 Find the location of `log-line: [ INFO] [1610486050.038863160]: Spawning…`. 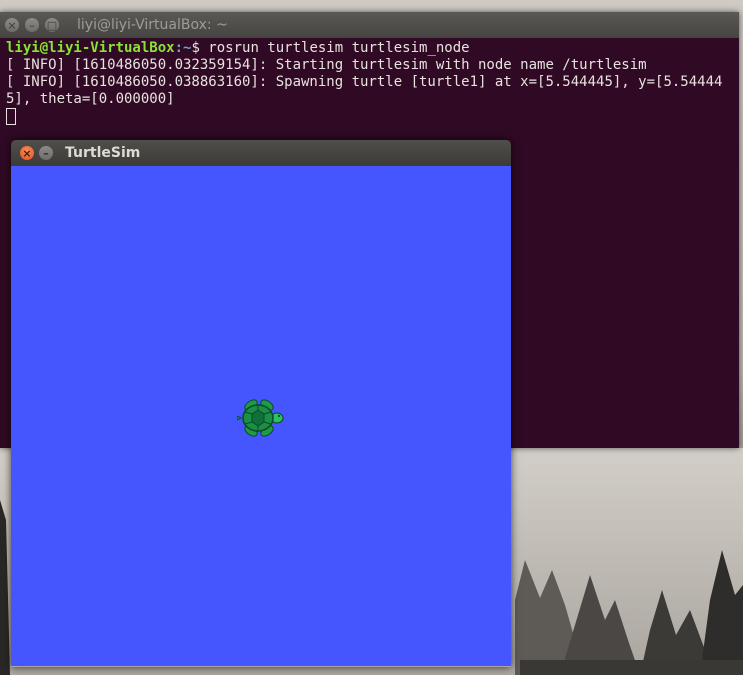

log-line: [ INFO] [1610486050.038863160]: Spawning… is located at coordinates (364, 90).